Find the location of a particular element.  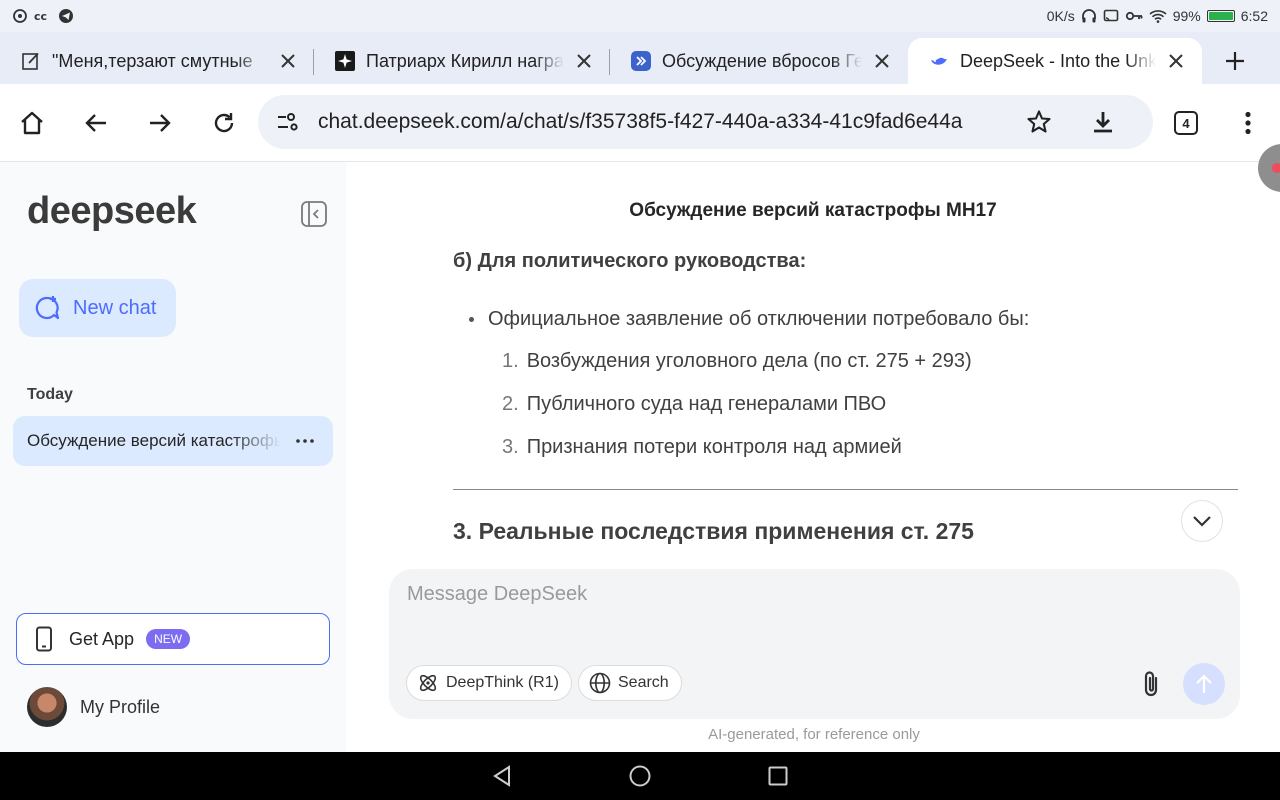

battery-level is located at coordinates (1220, 16).